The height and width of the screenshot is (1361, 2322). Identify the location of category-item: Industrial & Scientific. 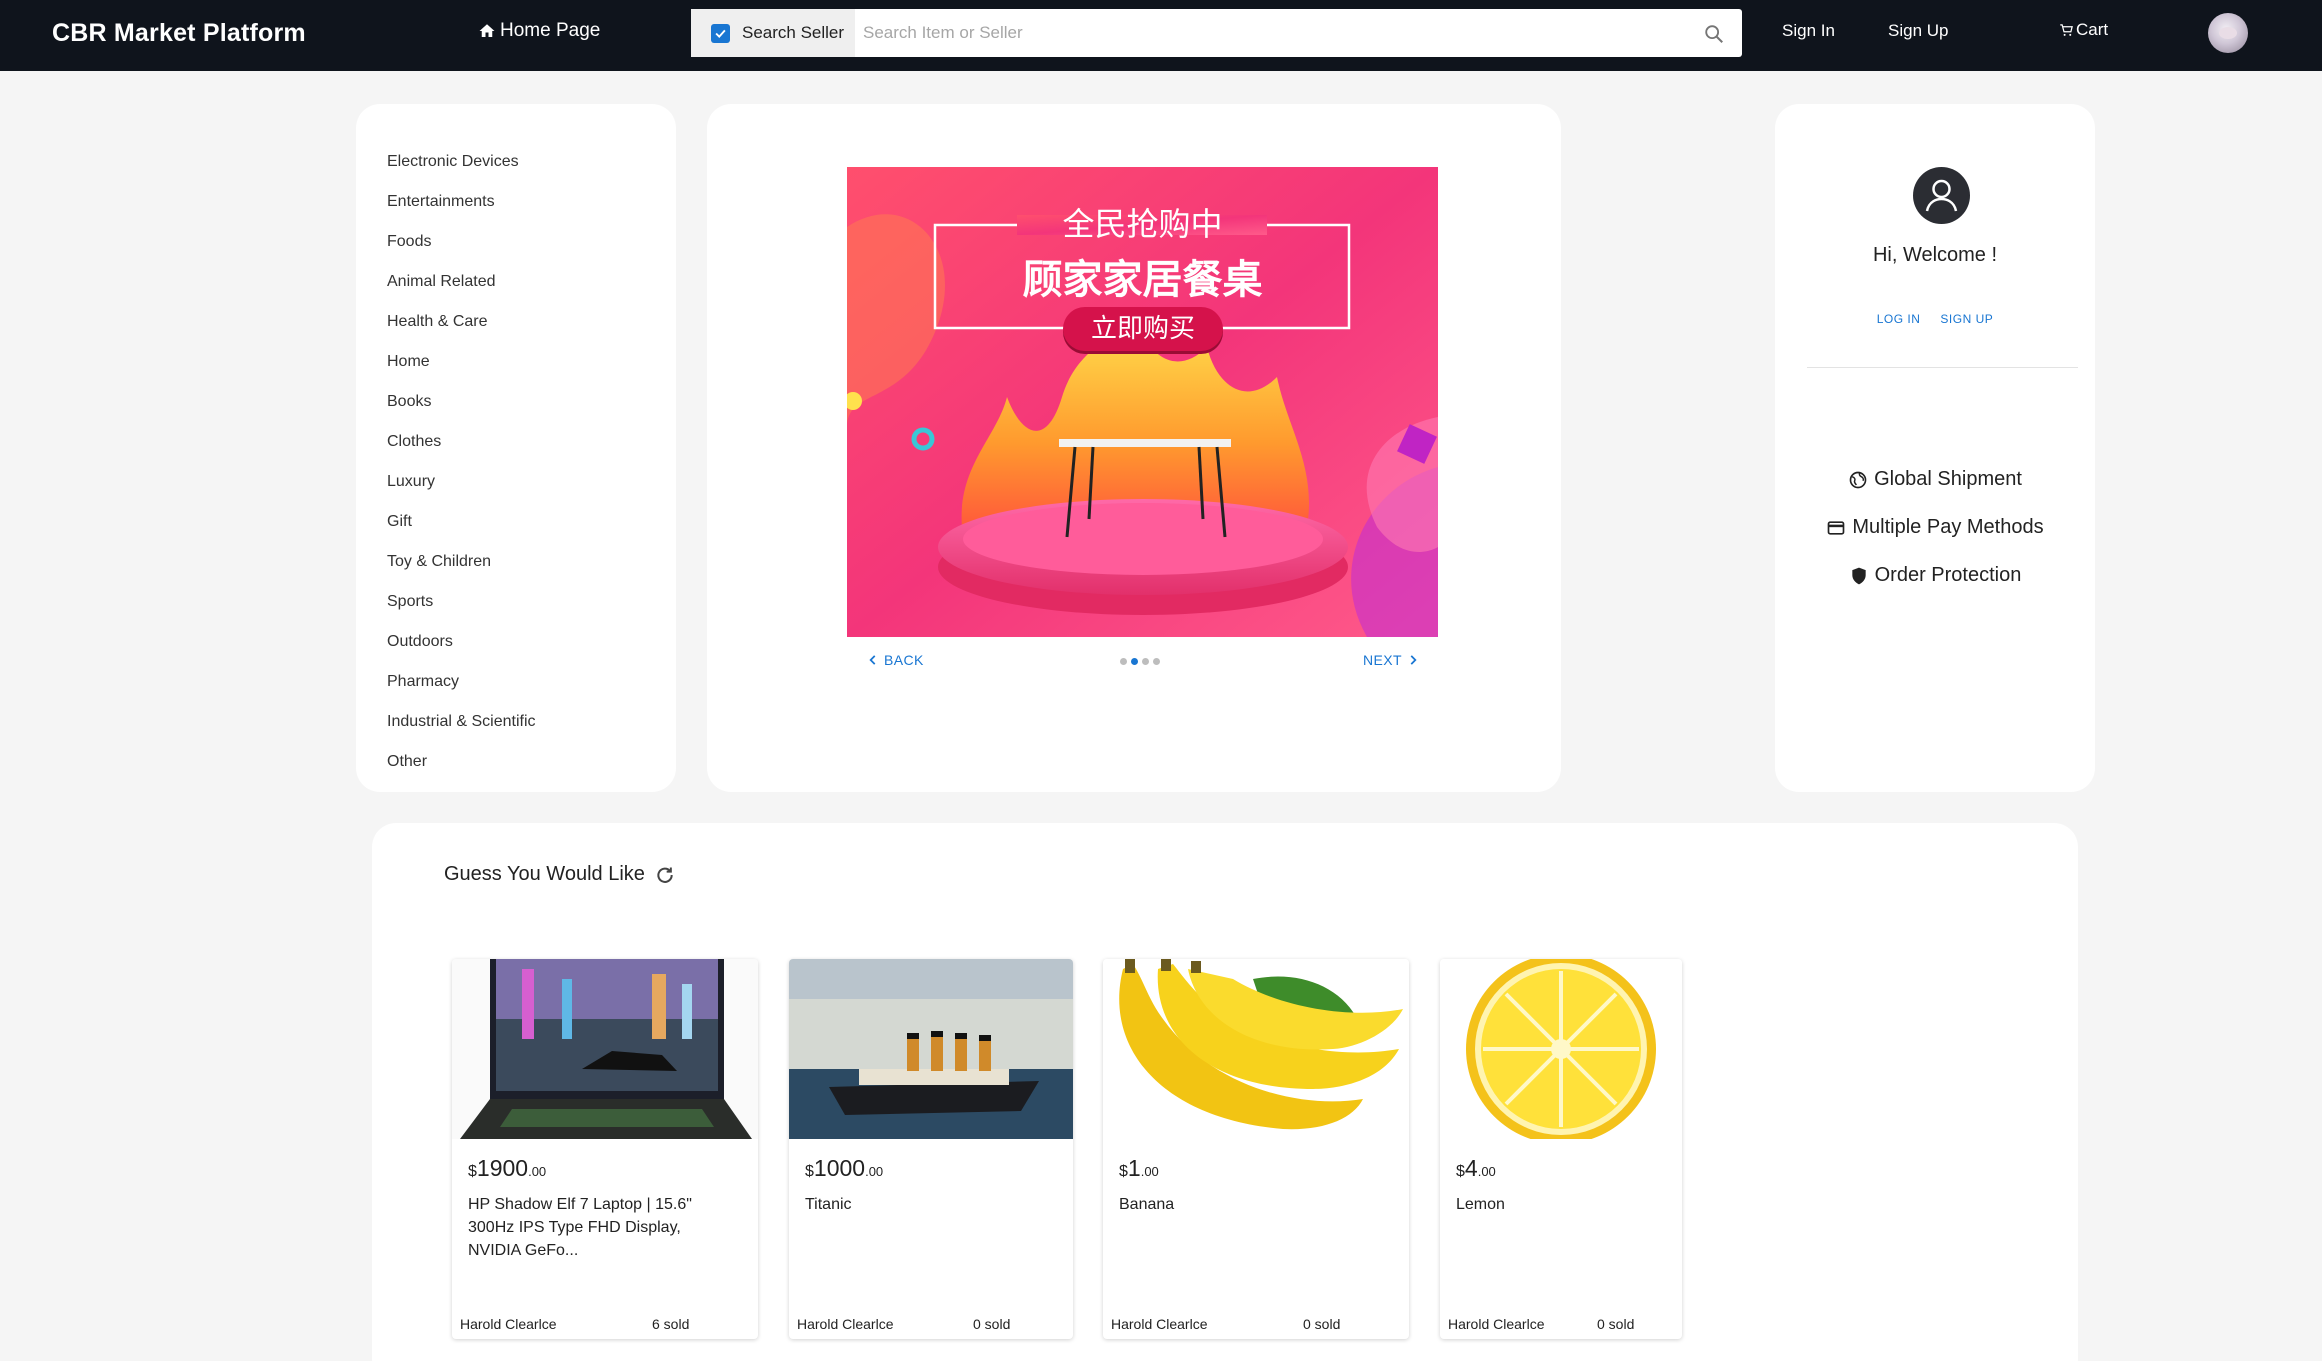
(461, 724).